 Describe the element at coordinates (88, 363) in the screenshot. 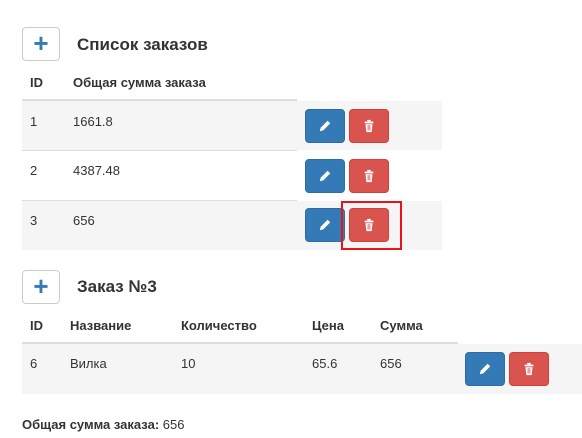

I see `item-name: Вилка` at that location.